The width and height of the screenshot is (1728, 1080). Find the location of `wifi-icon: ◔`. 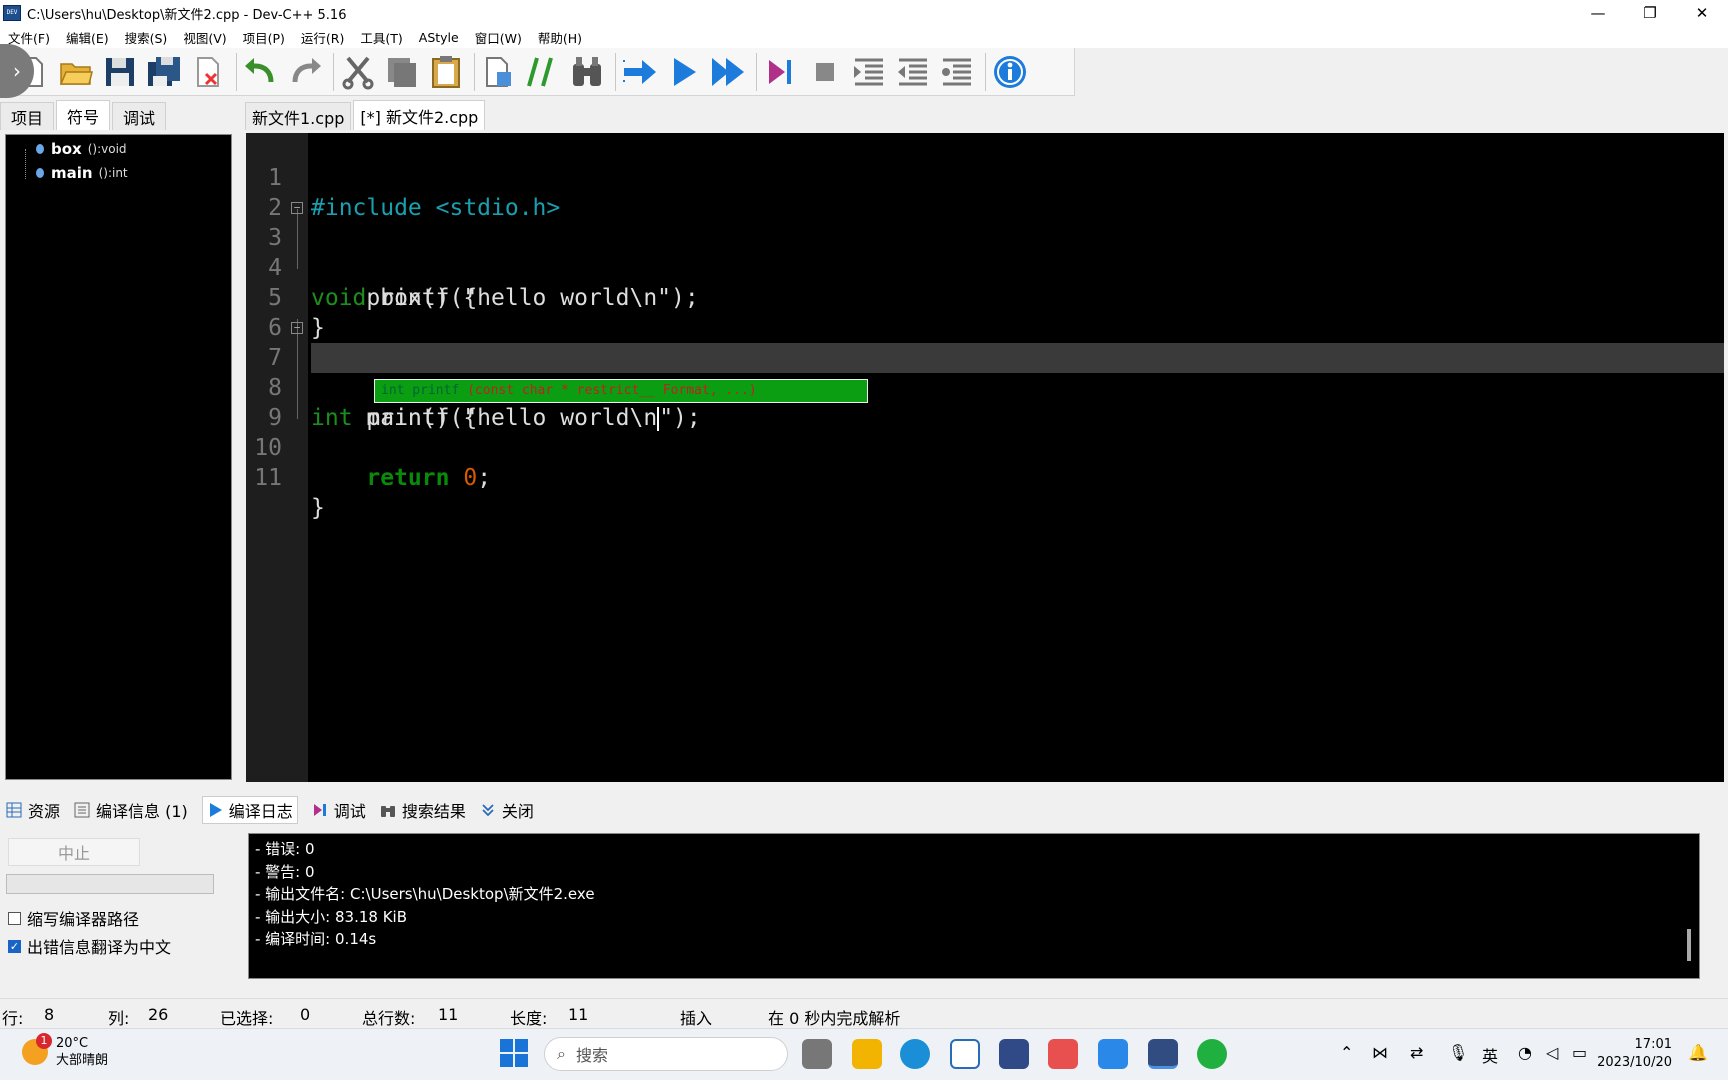

wifi-icon: ◔ is located at coordinates (1525, 1052).